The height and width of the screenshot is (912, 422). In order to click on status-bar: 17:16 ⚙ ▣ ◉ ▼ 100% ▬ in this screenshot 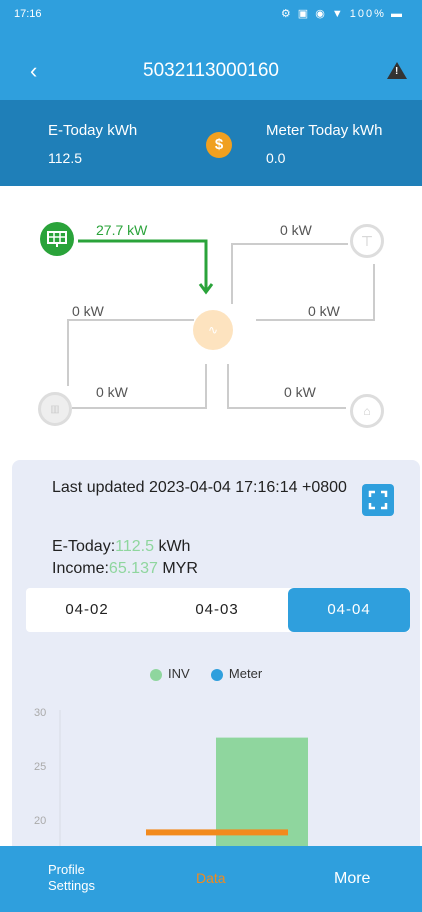, I will do `click(211, 14)`.